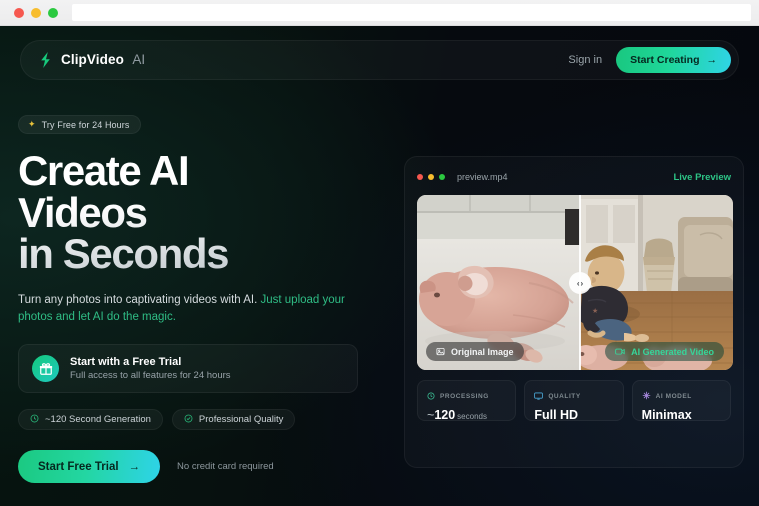  Describe the element at coordinates (139, 59) in the screenshot. I see `brand-suffix: AI` at that location.